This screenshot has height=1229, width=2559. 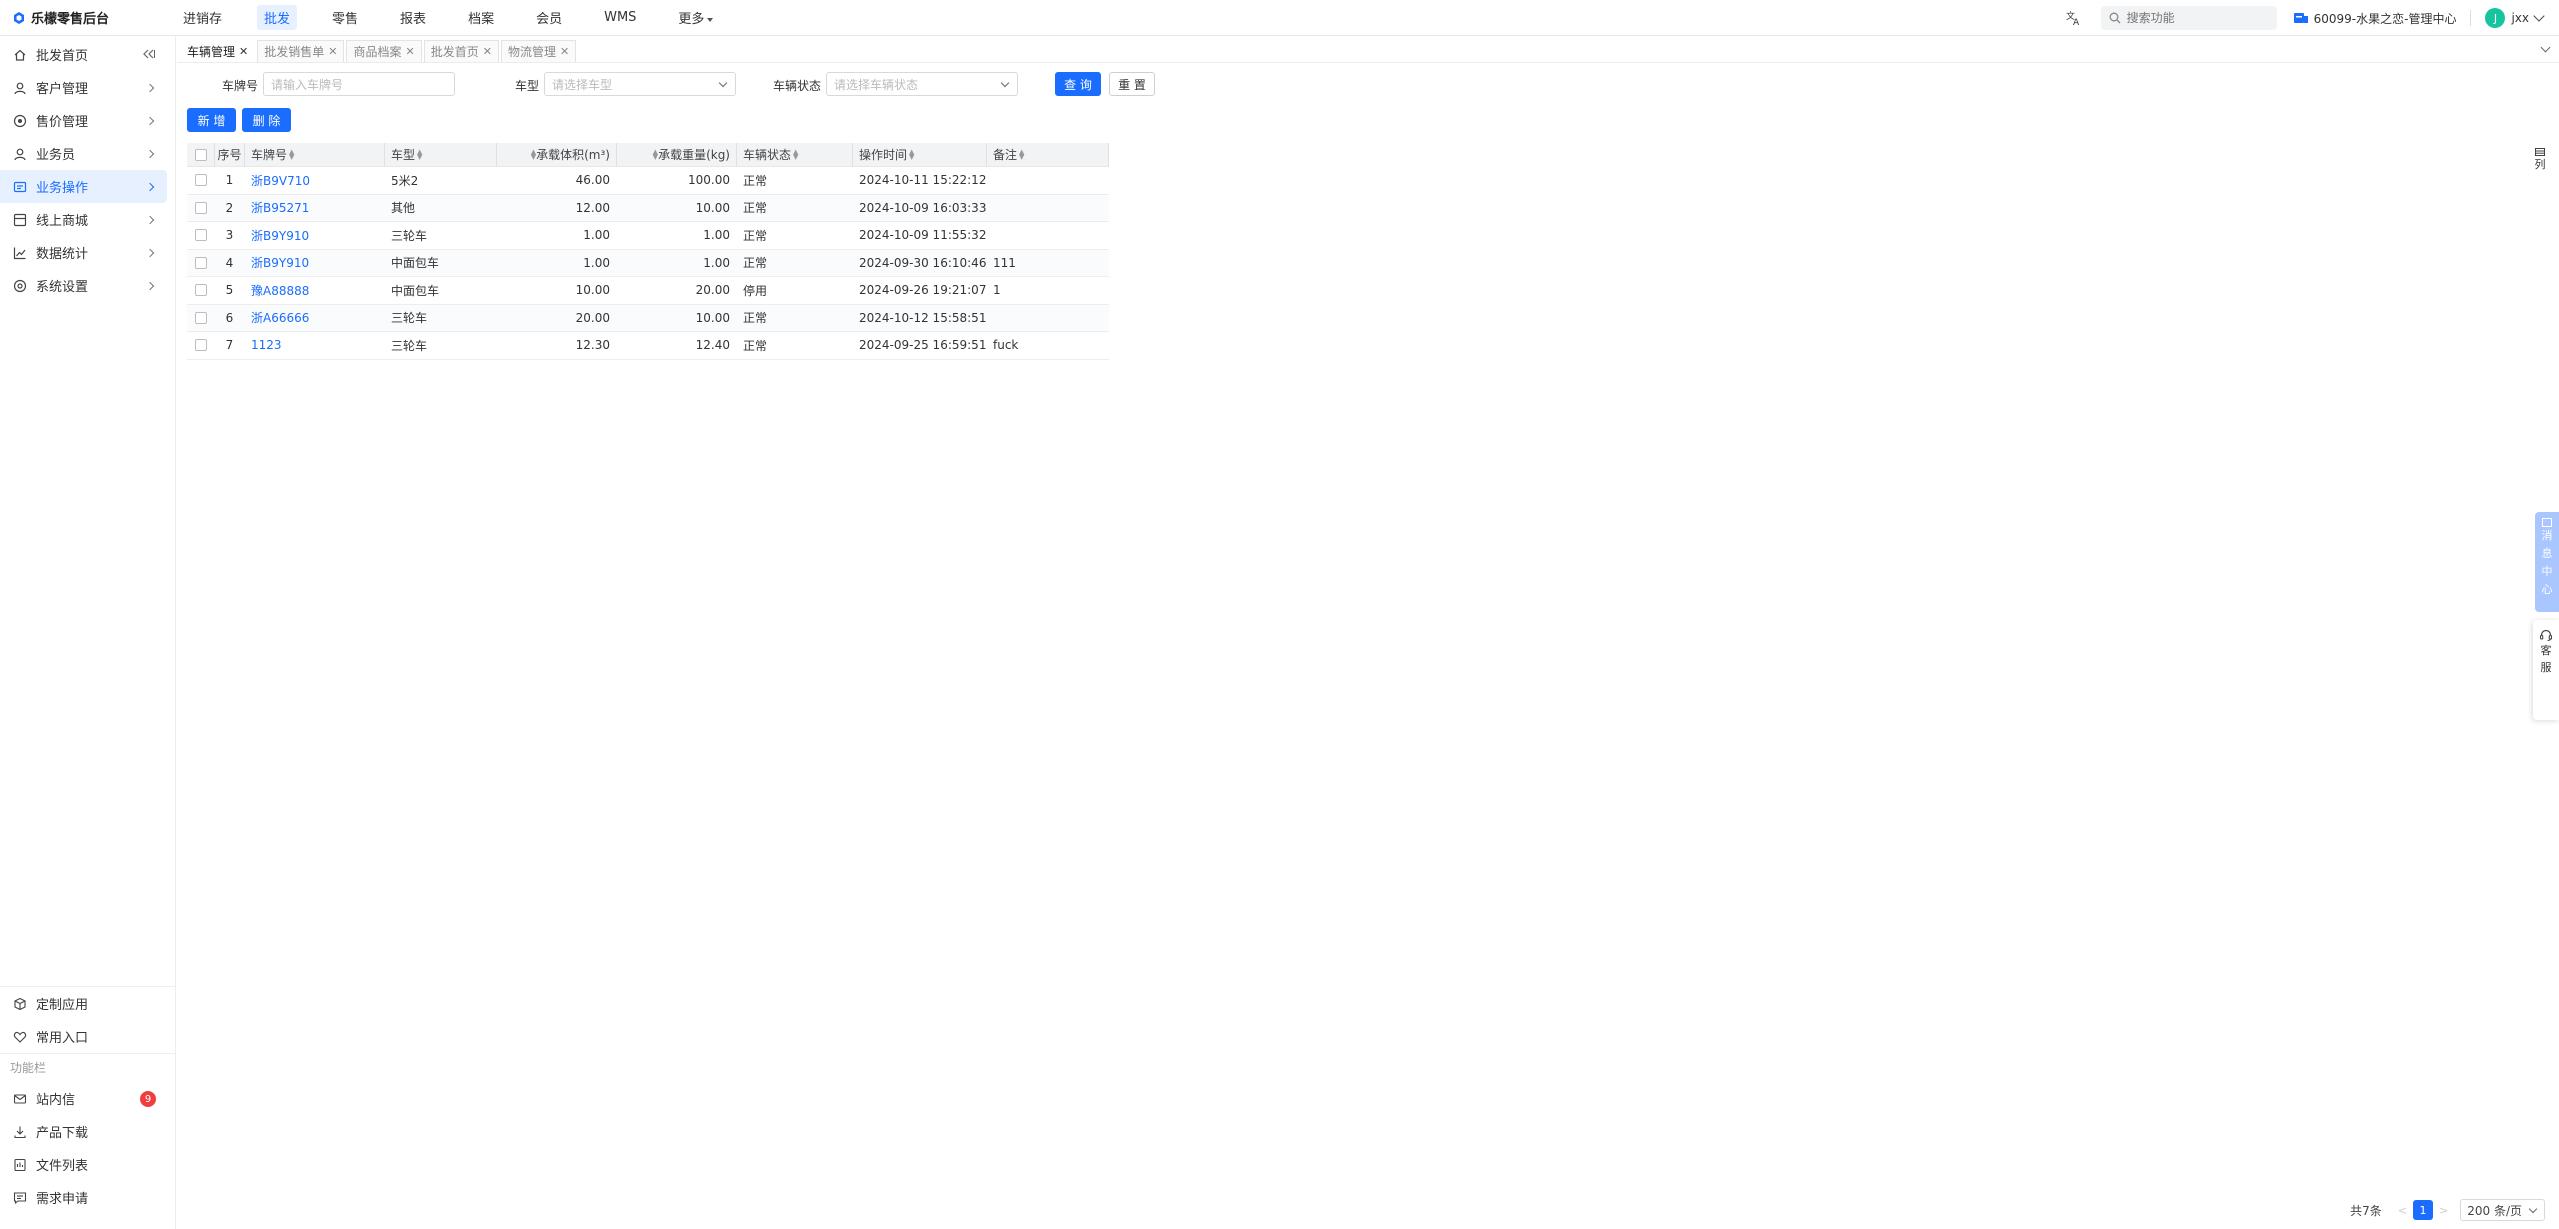 I want to click on sidebar-item-favorites: 常用入口, so click(x=84, y=1036).